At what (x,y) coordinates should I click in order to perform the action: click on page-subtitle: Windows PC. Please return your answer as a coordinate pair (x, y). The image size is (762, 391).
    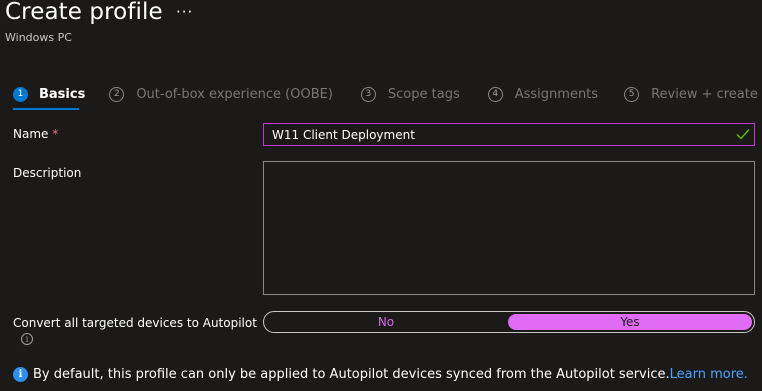
    Looking at the image, I should click on (38, 37).